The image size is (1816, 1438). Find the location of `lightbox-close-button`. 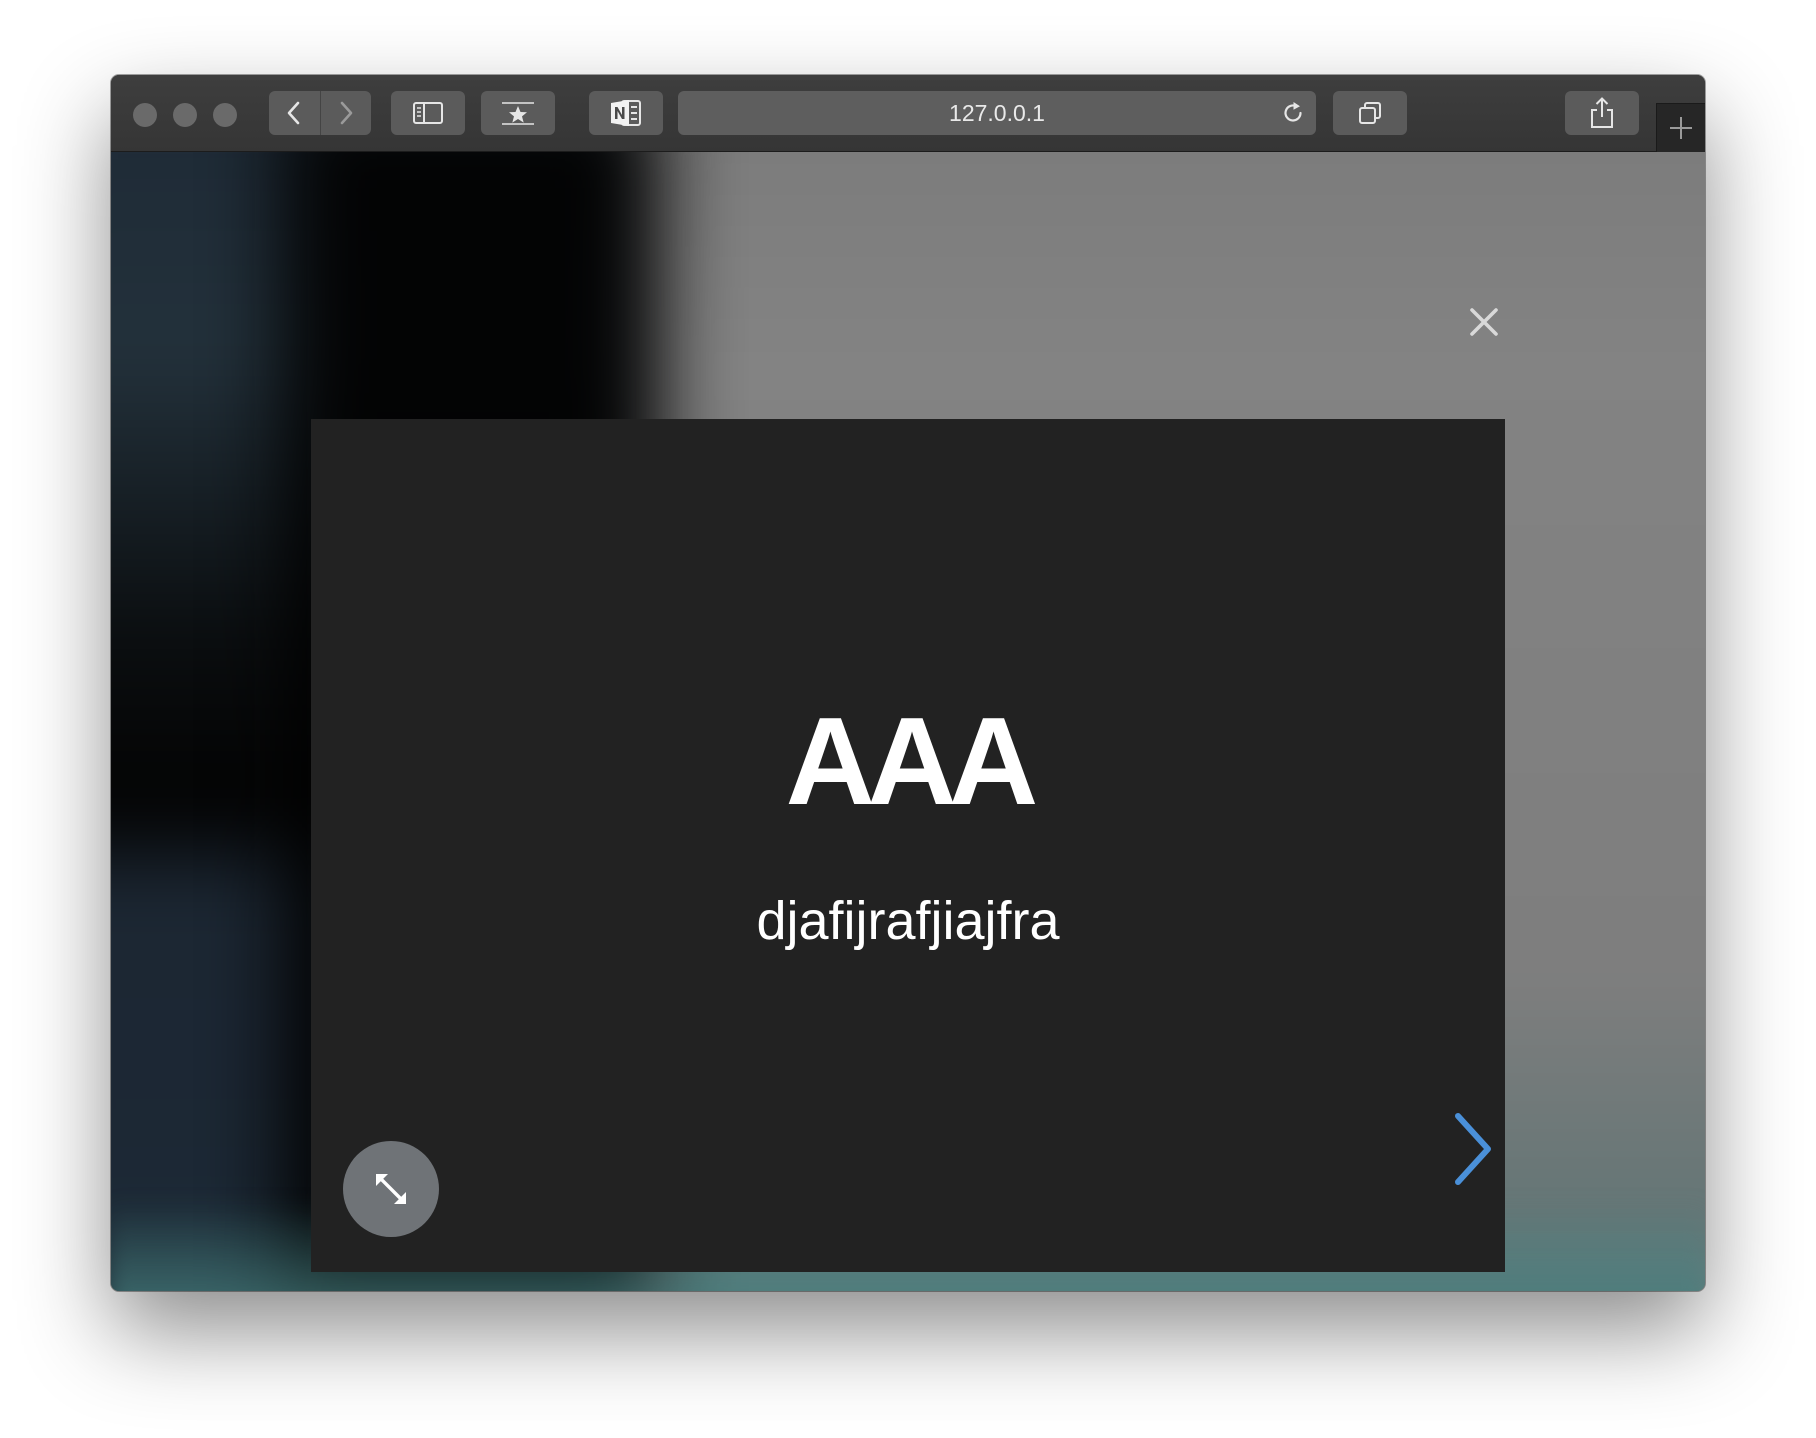

lightbox-close-button is located at coordinates (1484, 322).